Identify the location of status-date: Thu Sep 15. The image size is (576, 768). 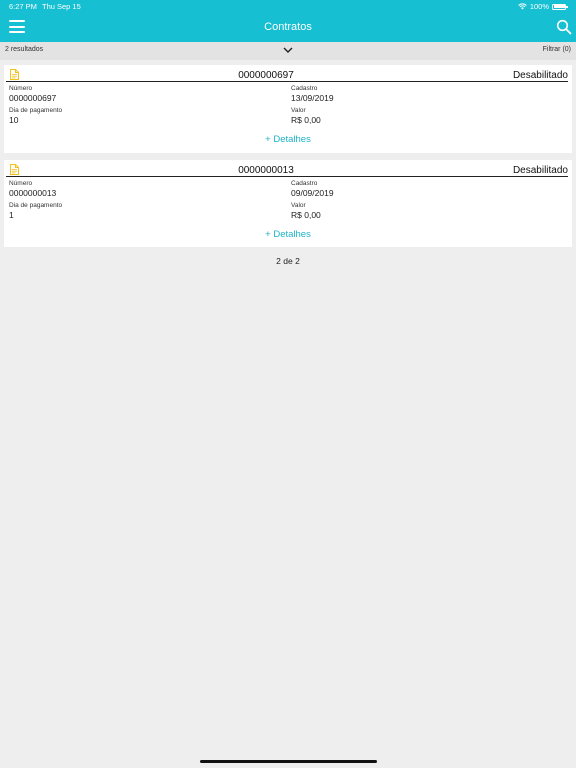
(61, 6).